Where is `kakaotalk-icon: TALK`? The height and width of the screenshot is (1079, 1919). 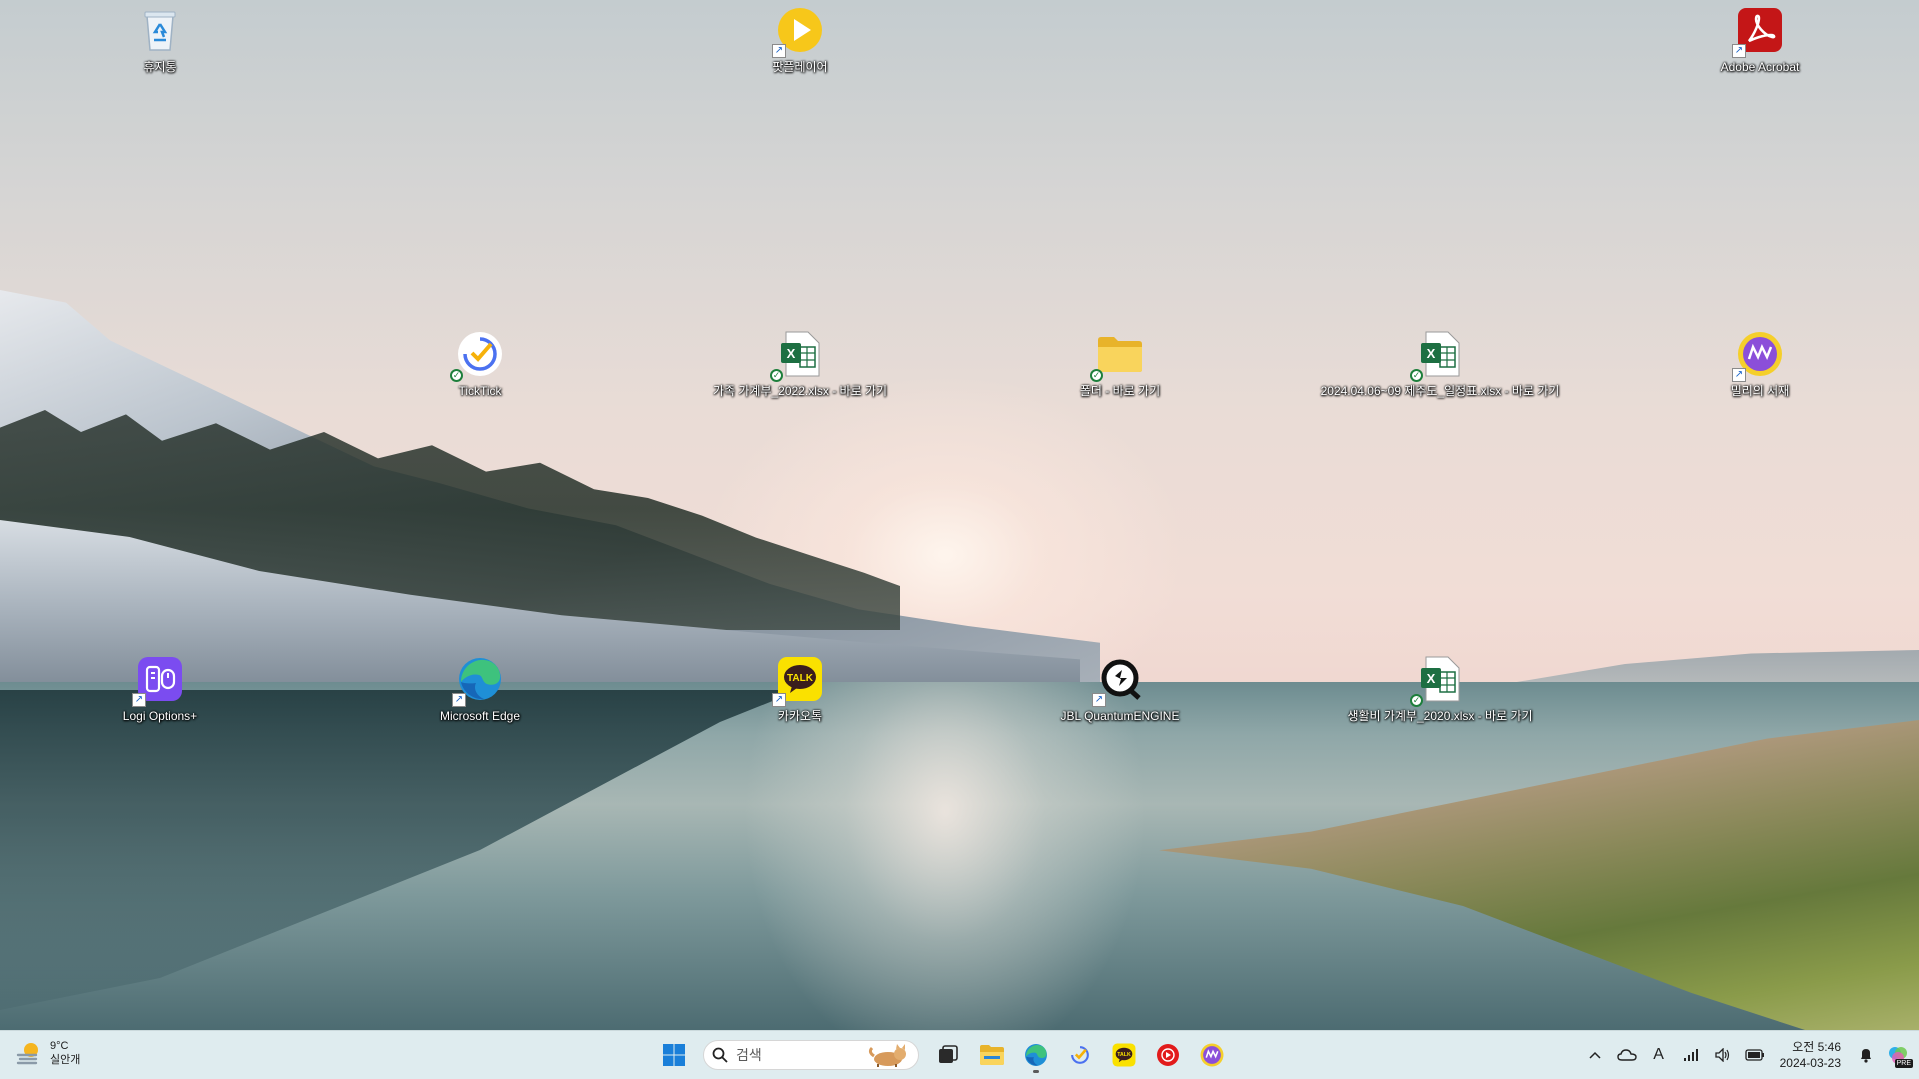
kakaotalk-icon: TALK is located at coordinates (1124, 1055).